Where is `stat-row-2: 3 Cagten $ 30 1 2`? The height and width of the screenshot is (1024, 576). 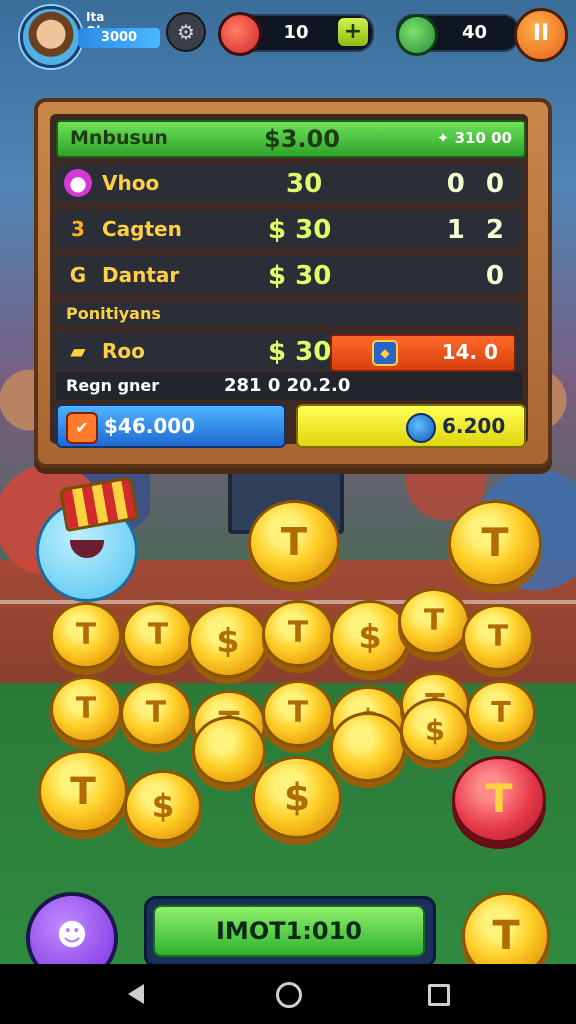 stat-row-2: 3 Cagten $ 30 1 2 is located at coordinates (289, 229).